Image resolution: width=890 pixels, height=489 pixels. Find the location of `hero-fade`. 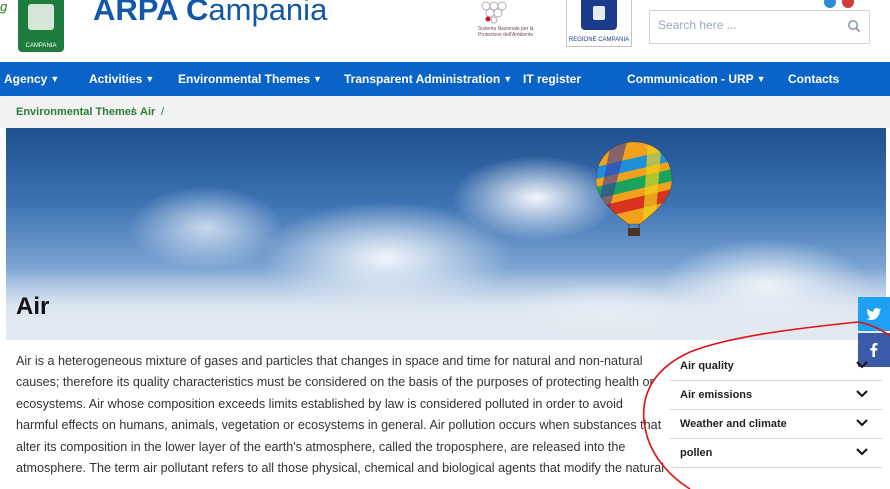

hero-fade is located at coordinates (446, 304).